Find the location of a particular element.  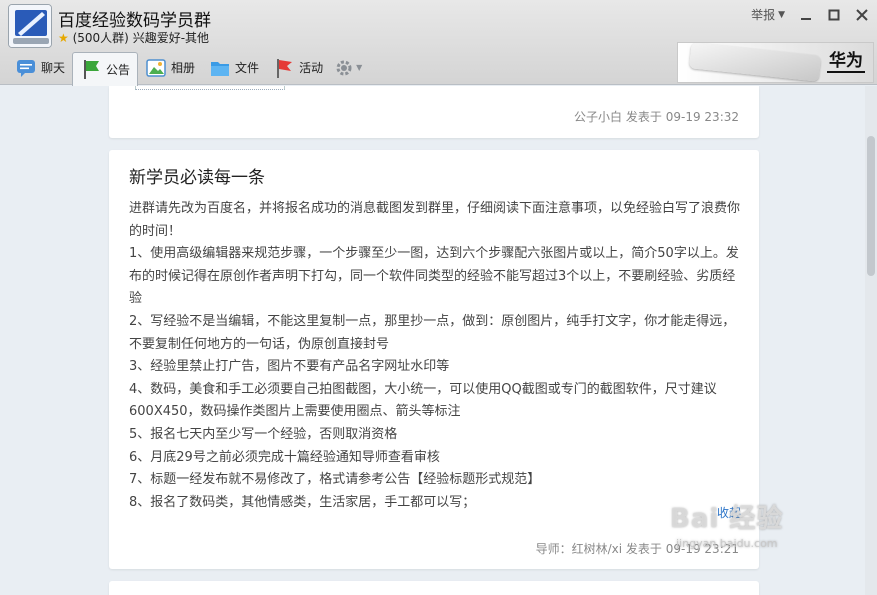

notice-author: 导师：红树林/xi is located at coordinates (579, 549).